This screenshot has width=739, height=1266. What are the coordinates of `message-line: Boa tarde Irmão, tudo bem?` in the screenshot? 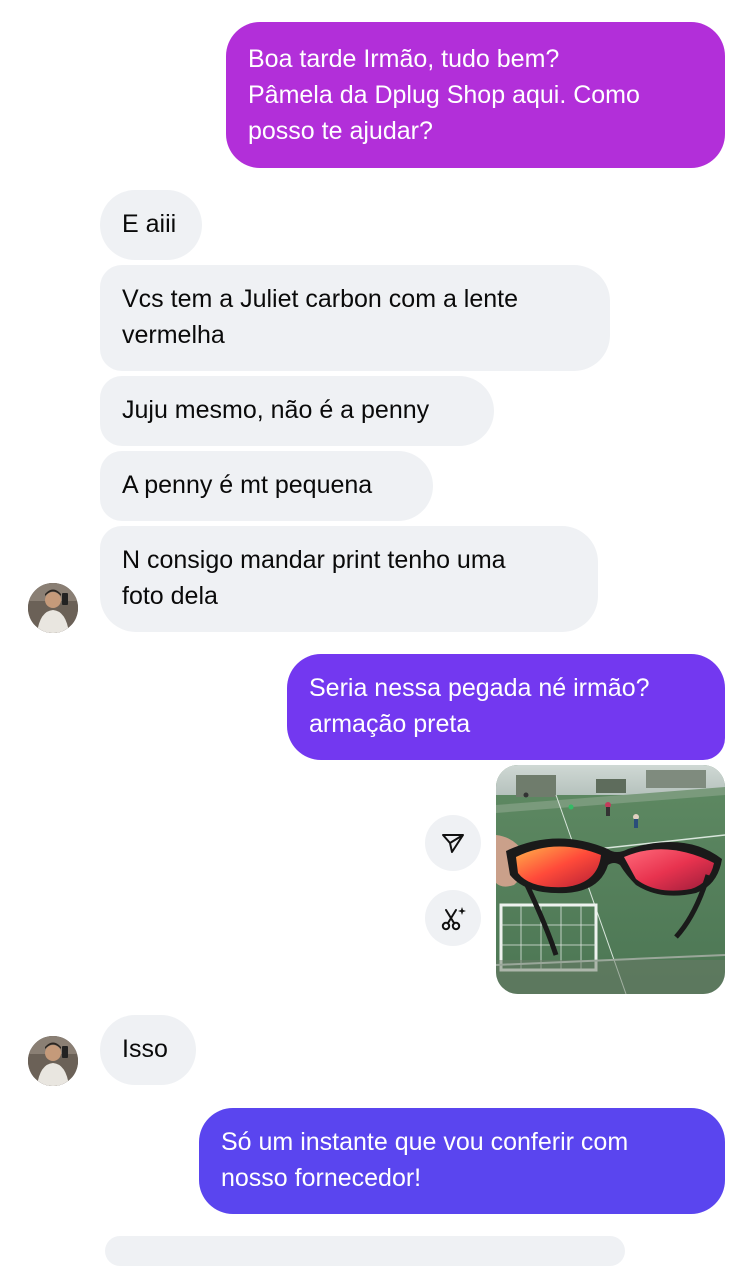 It's located at (404, 59).